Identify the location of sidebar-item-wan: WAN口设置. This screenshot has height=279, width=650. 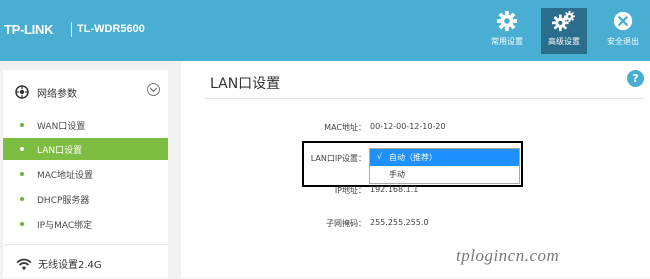
(85, 125).